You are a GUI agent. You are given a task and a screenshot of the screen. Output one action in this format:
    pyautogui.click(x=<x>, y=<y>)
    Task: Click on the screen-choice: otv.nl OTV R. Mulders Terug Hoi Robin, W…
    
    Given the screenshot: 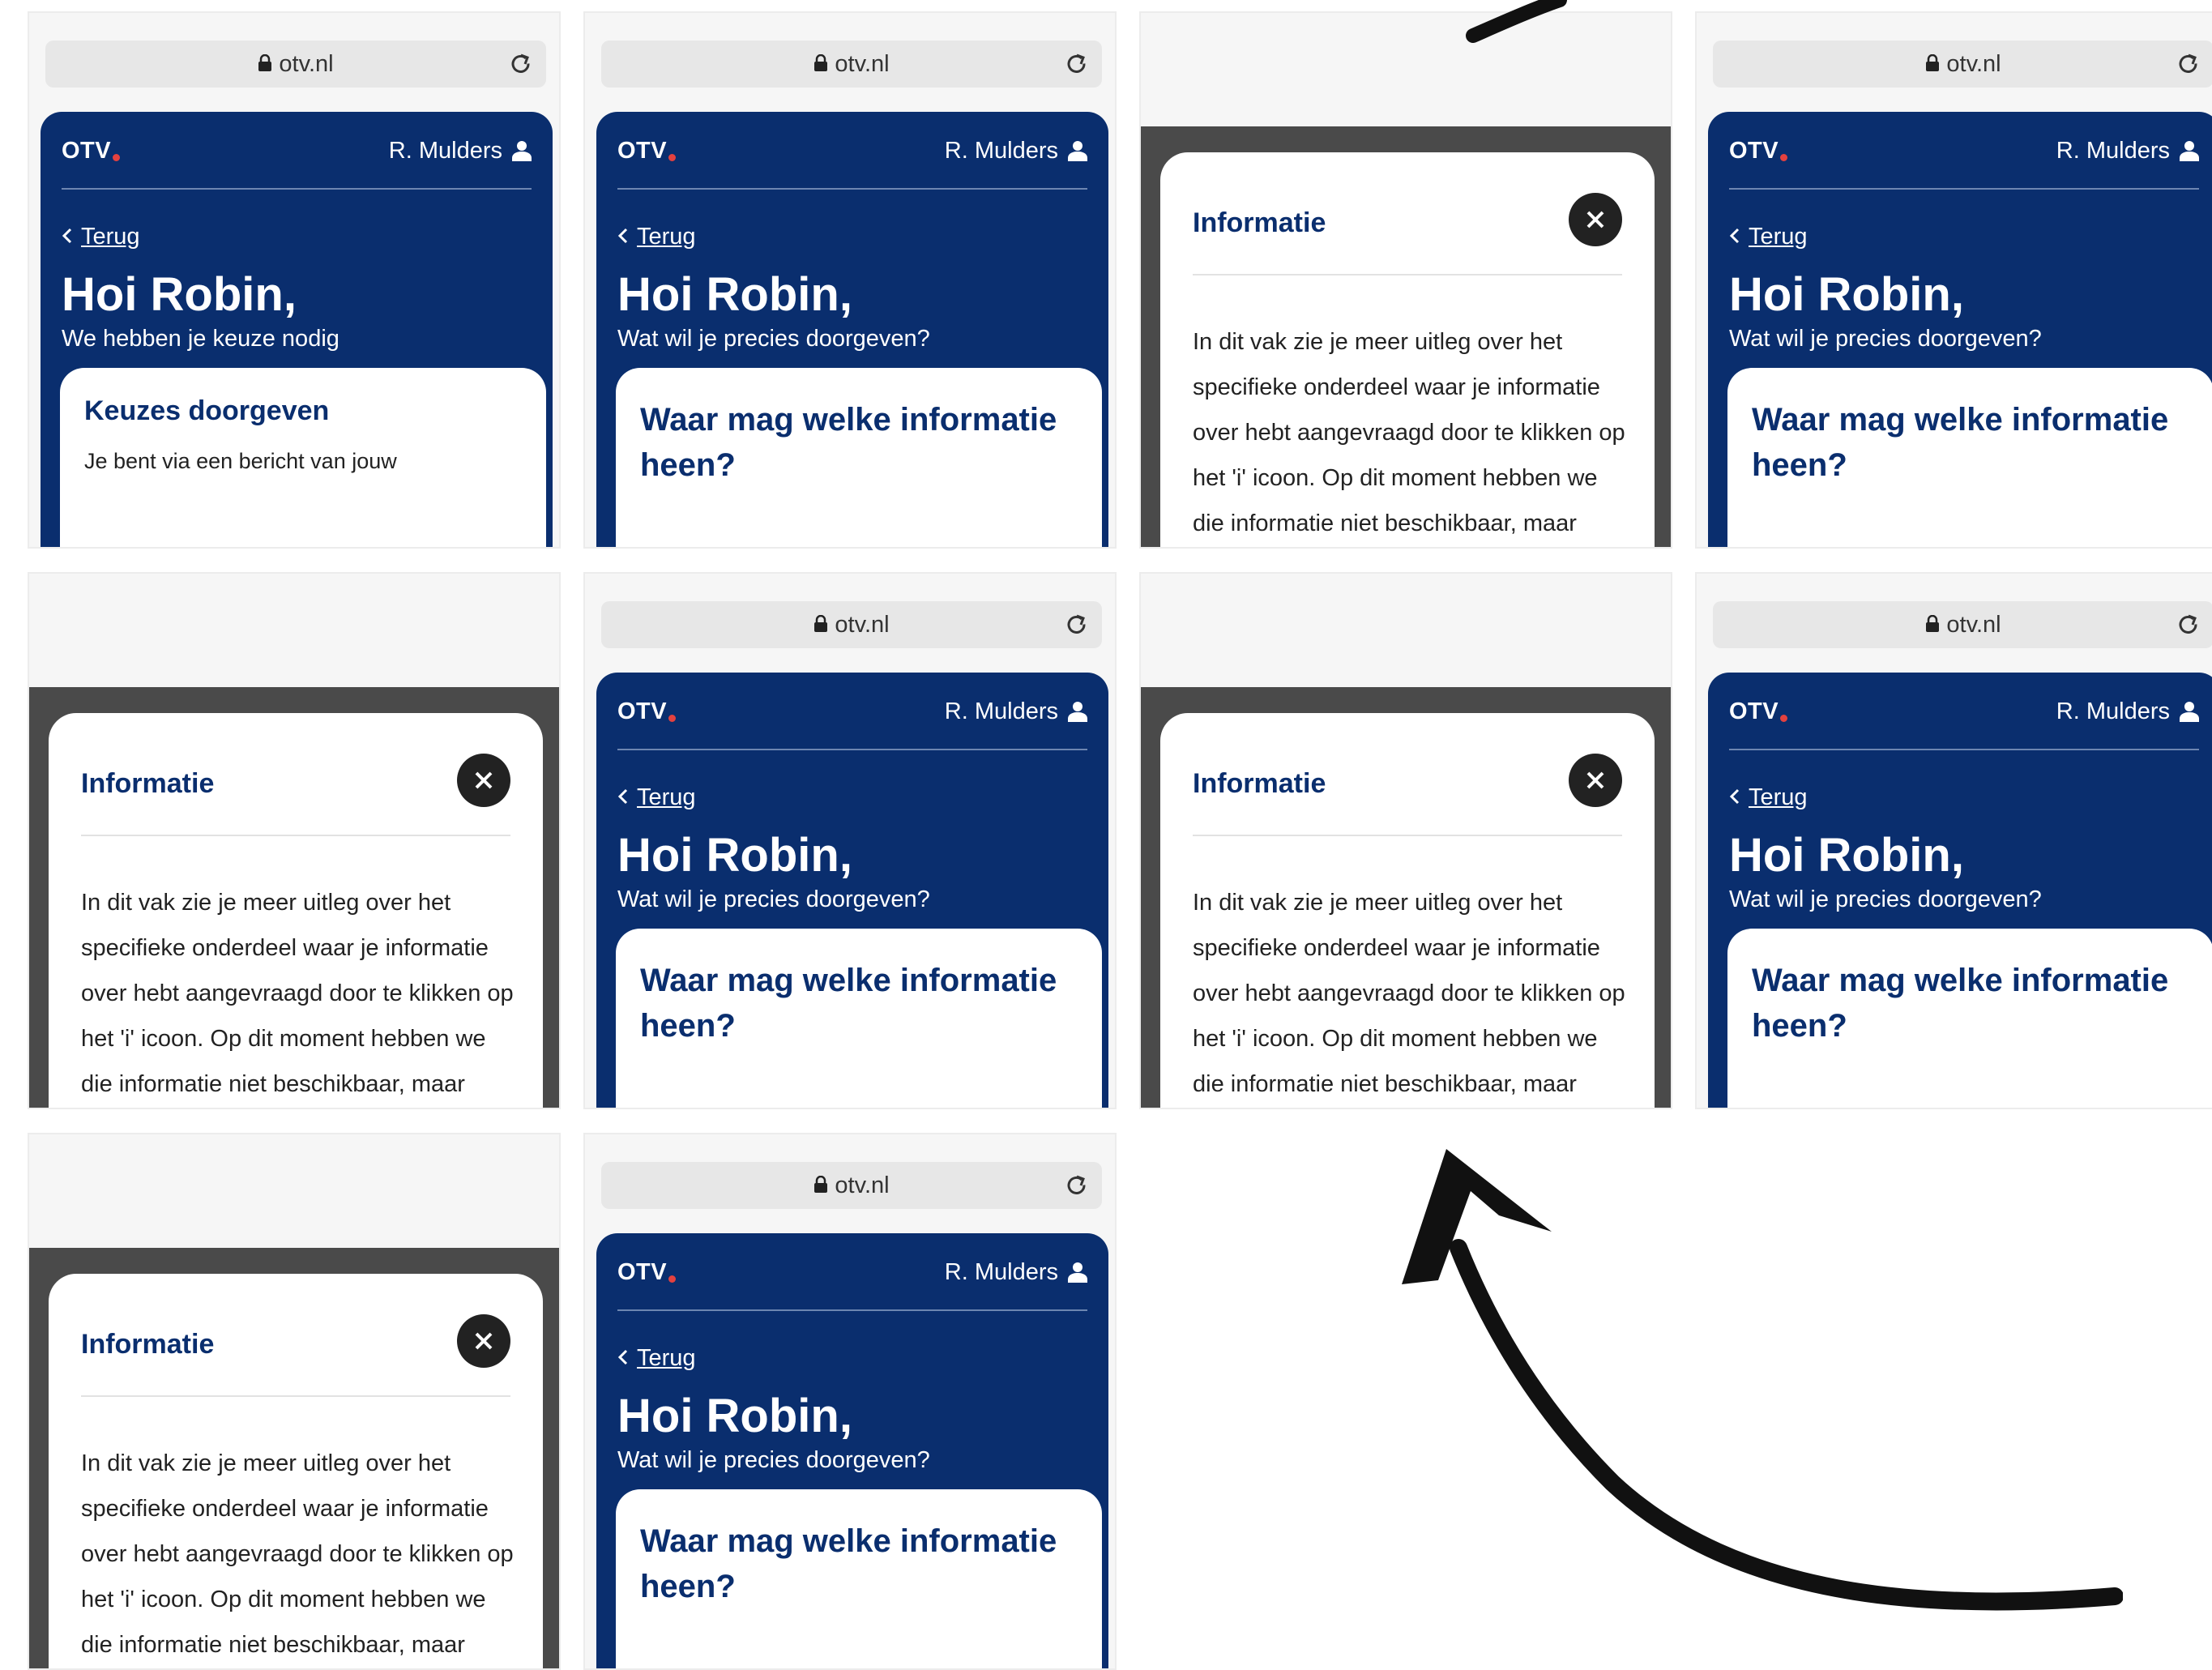 What is the action you would take?
    pyautogui.click(x=294, y=280)
    